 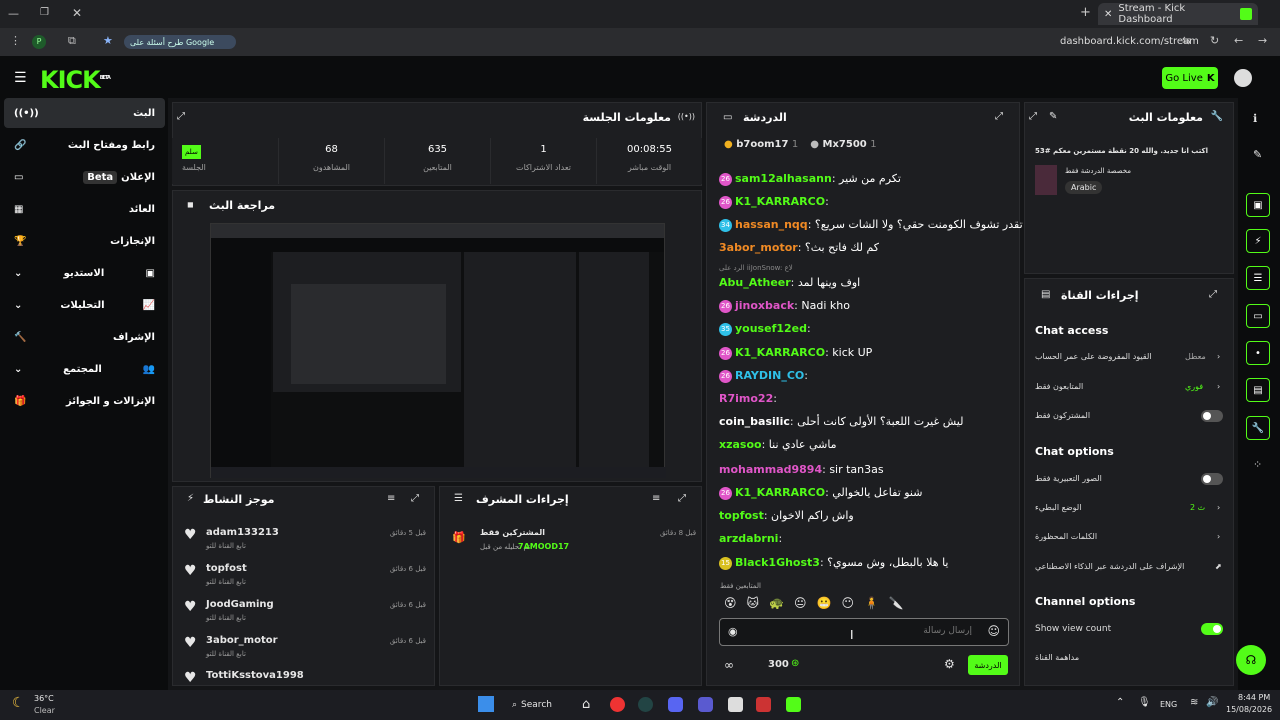 I want to click on browser-tab: ✕ Stream - Kick Dashboard, so click(x=1178, y=14).